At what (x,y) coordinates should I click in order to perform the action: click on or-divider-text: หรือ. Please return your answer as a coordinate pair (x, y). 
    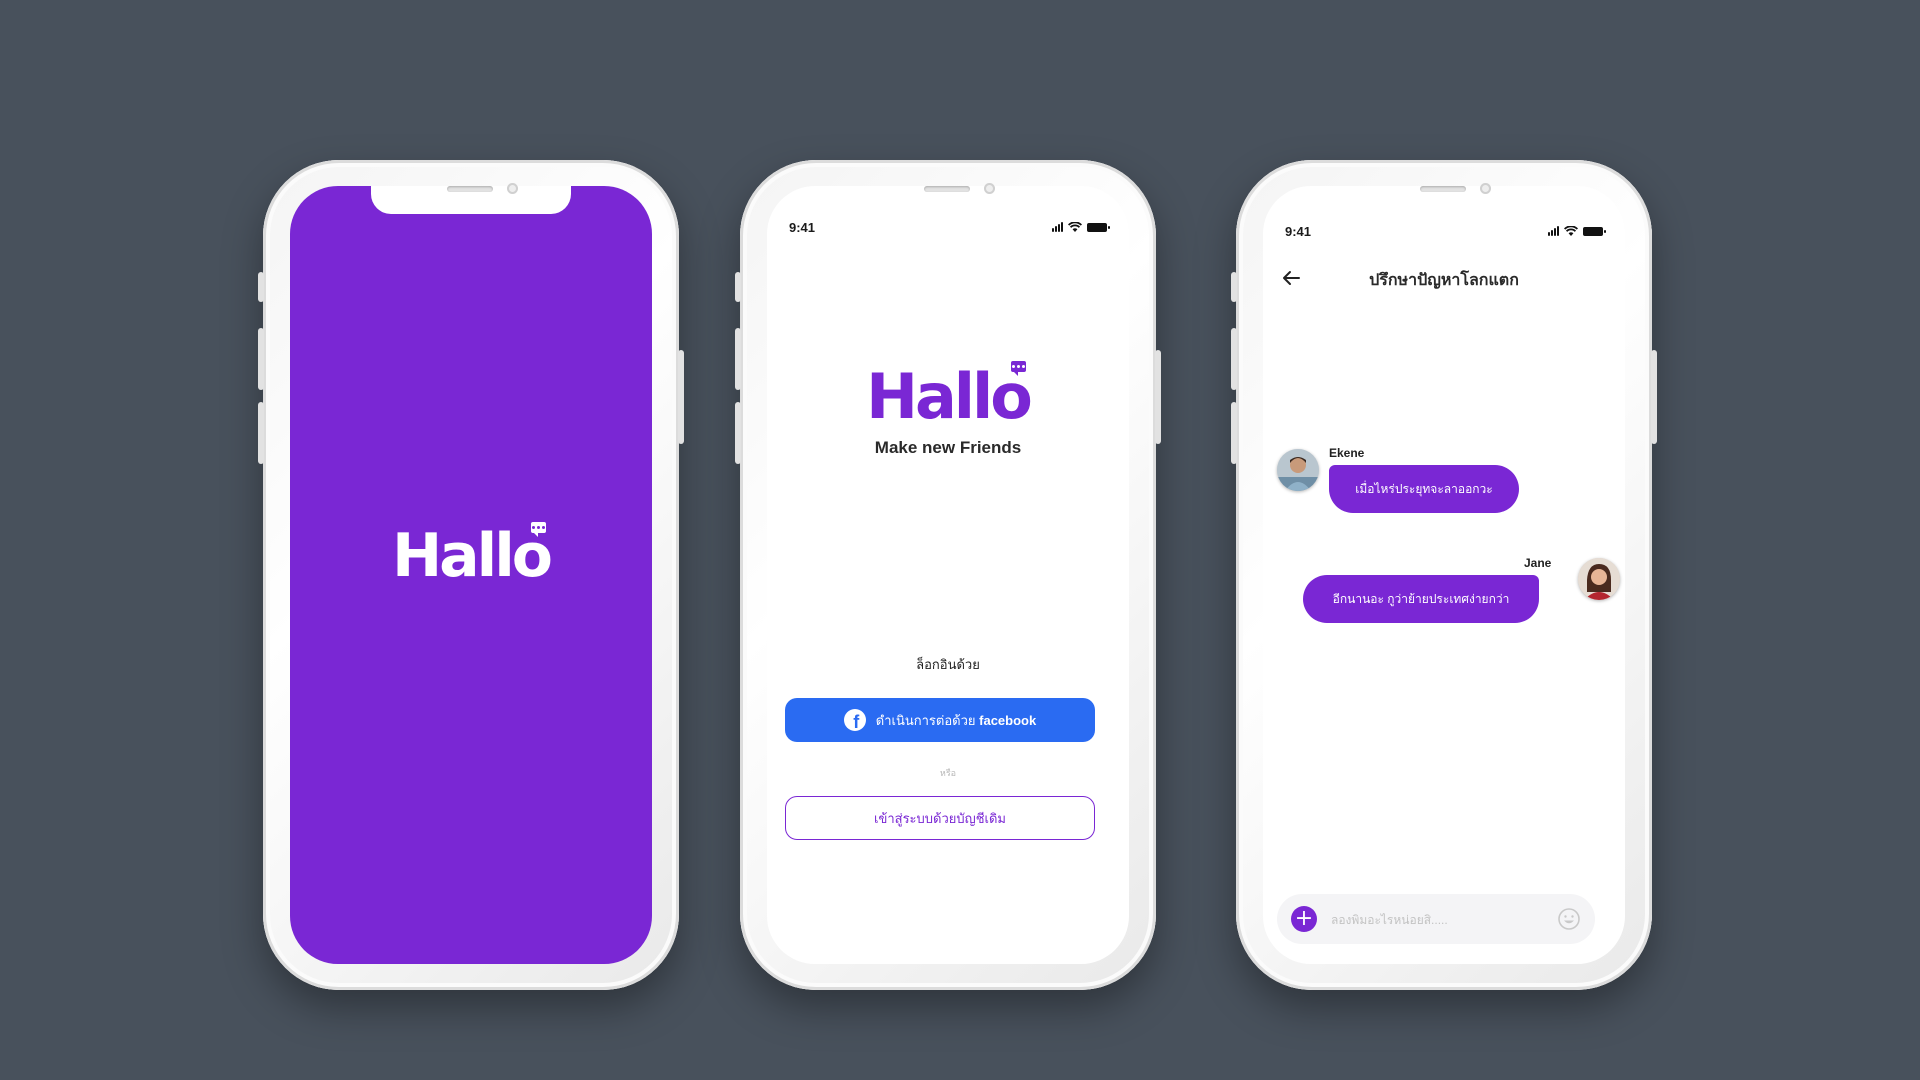
    Looking at the image, I should click on (948, 773).